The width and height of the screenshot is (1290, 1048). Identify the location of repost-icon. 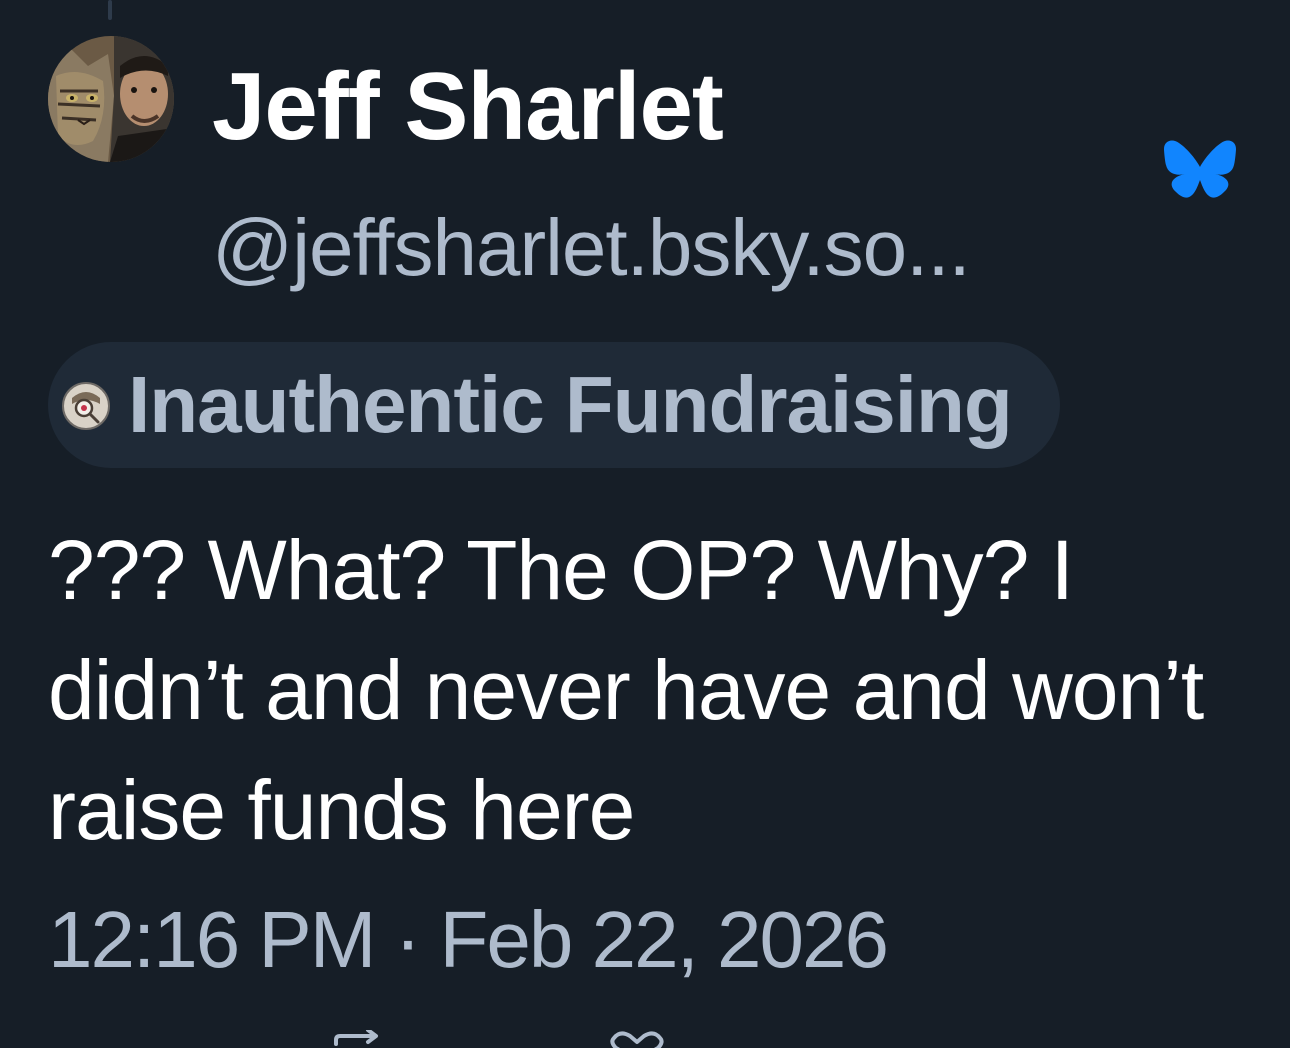
(357, 1039).